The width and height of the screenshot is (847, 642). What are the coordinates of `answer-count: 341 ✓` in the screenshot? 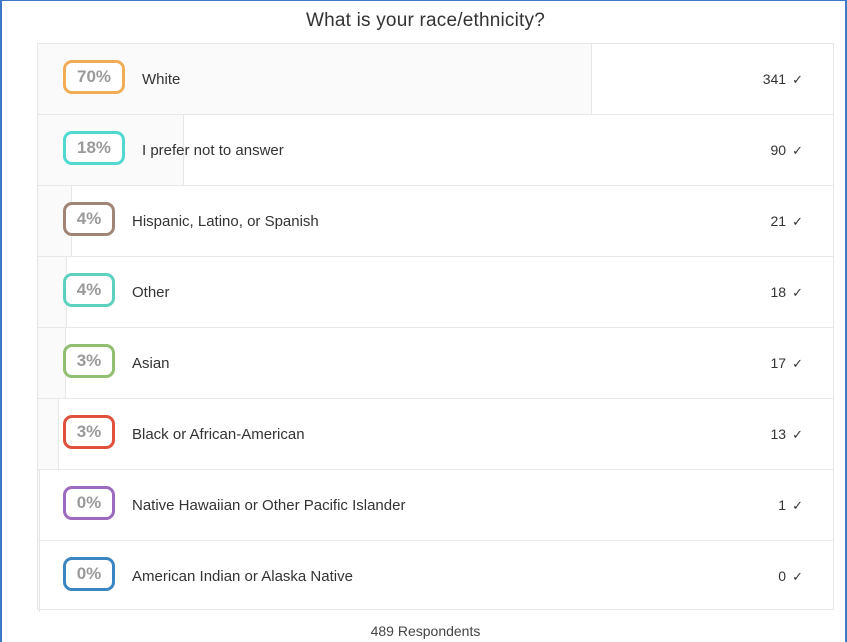 It's located at (783, 79).